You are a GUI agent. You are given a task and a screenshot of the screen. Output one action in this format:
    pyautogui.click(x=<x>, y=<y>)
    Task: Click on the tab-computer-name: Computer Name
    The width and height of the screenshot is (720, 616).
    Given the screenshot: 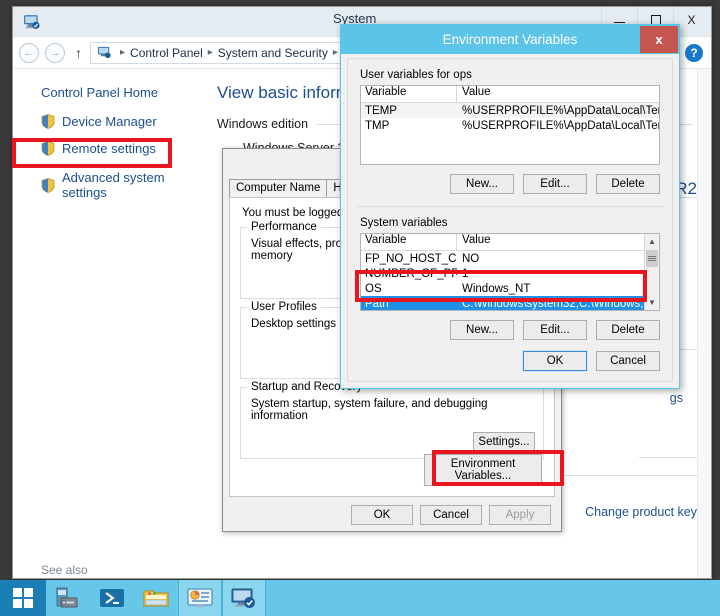 What is the action you would take?
    pyautogui.click(x=278, y=188)
    